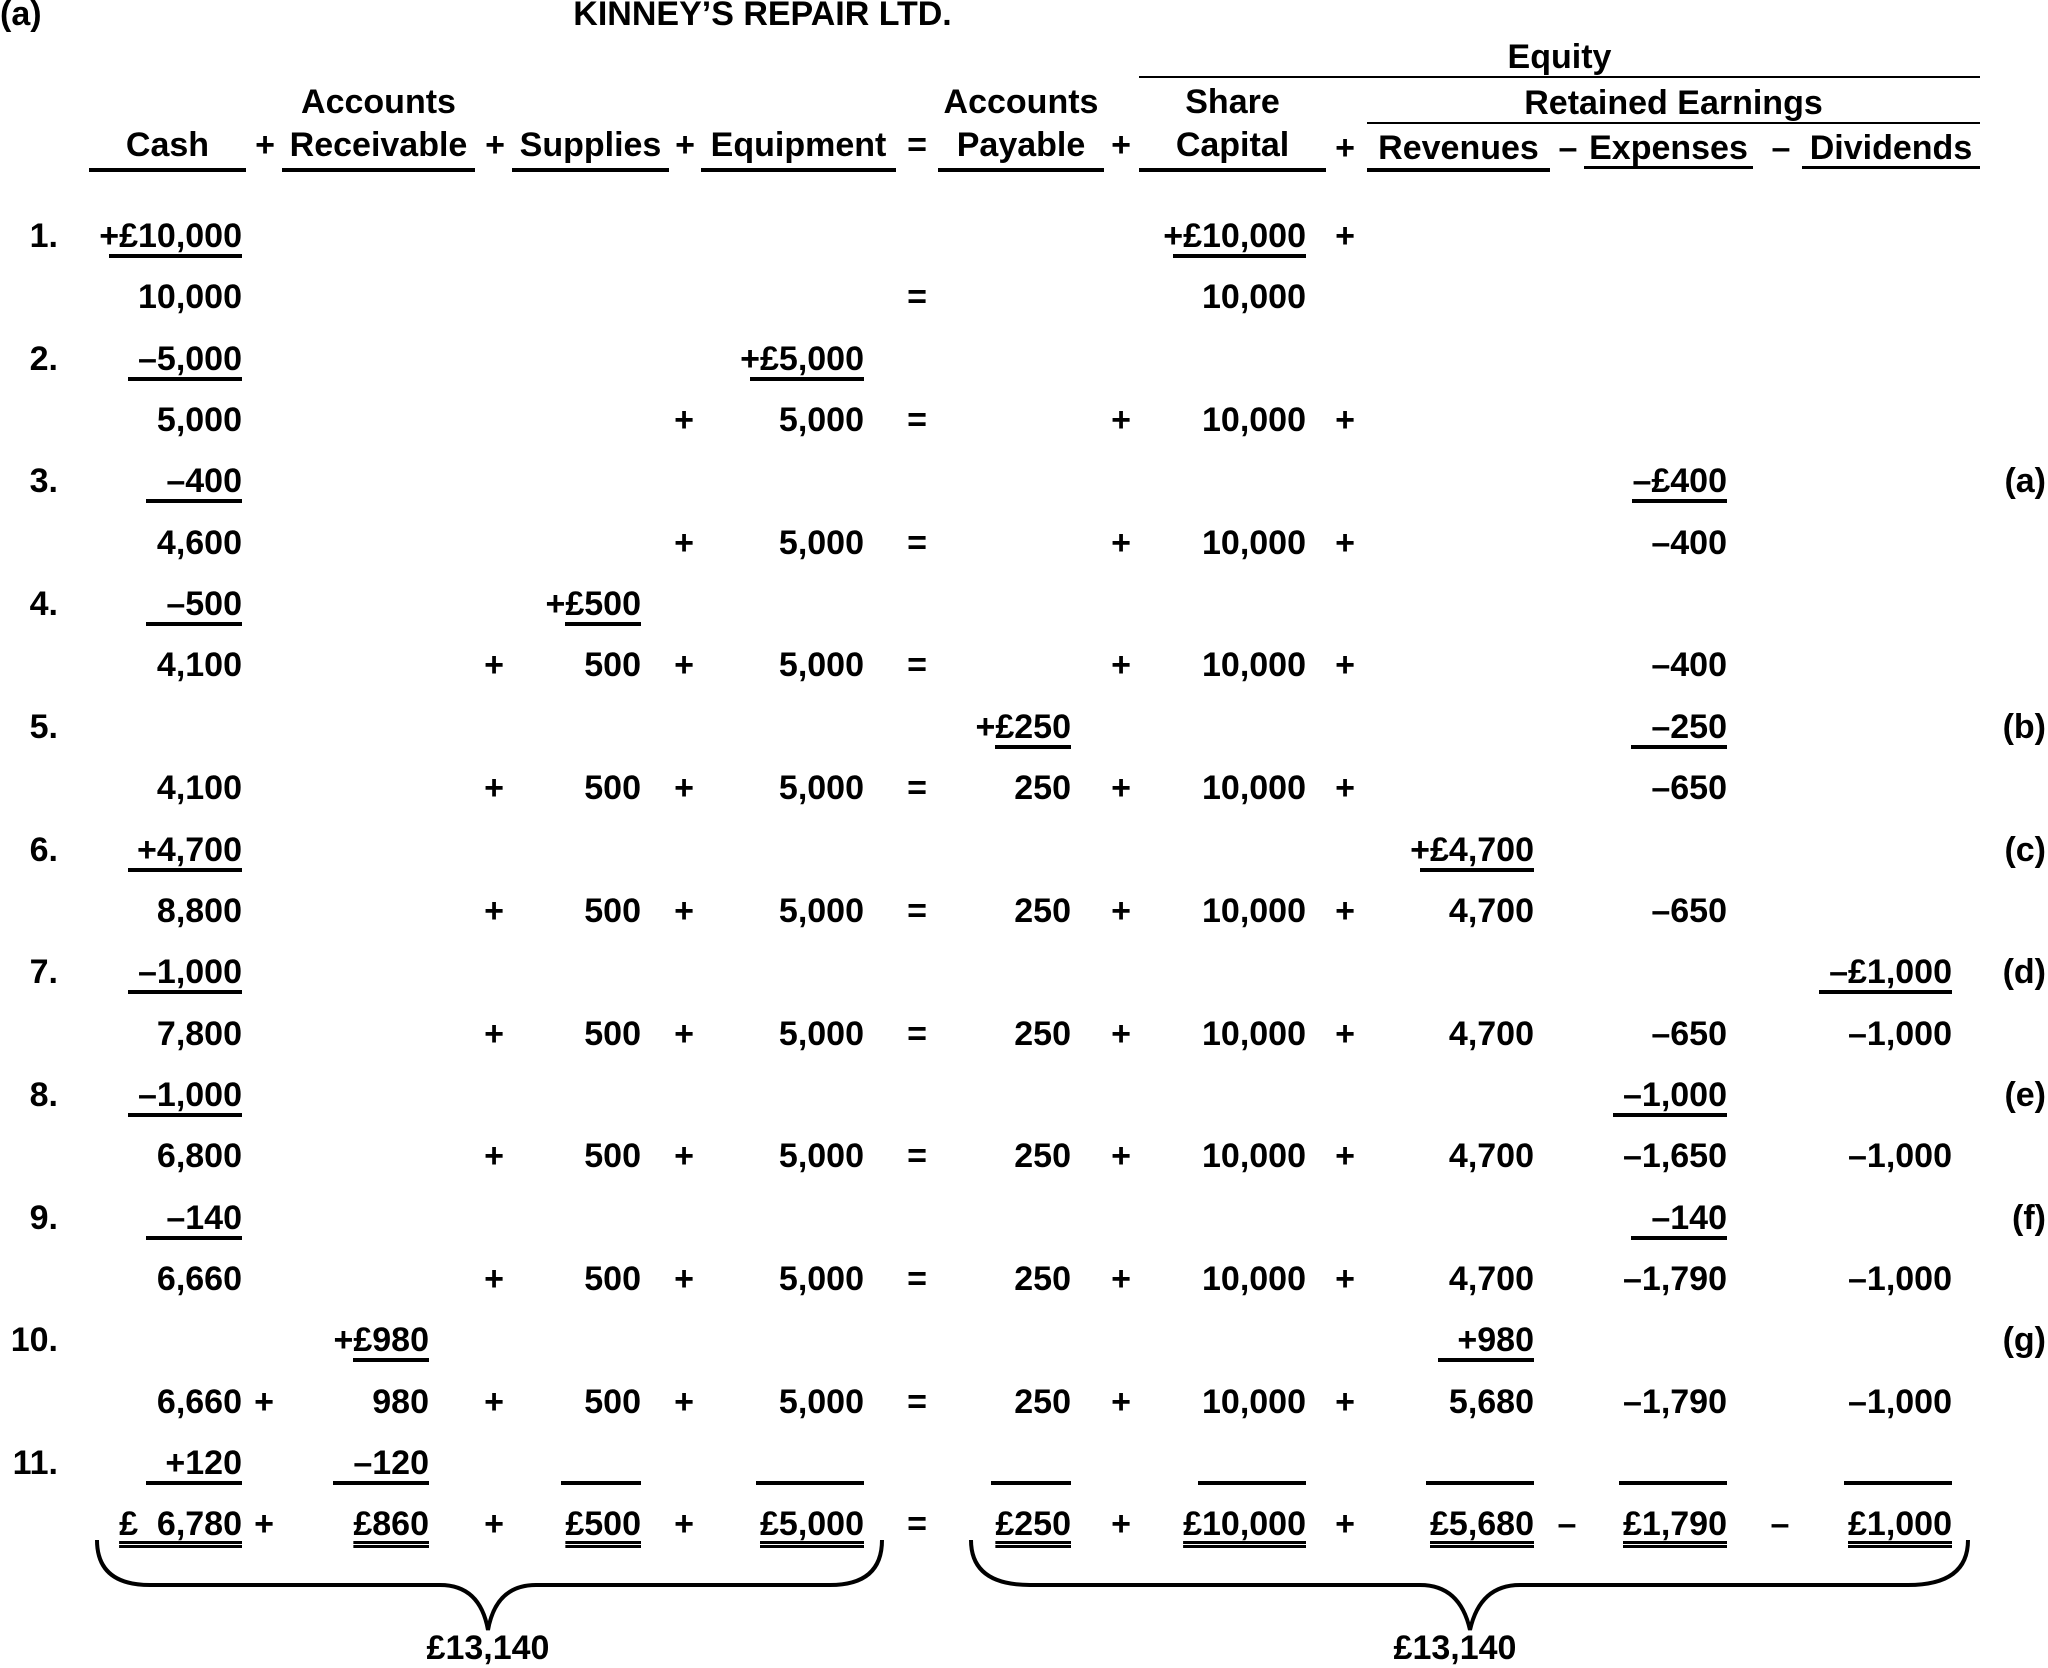 This screenshot has height=1668, width=2048. Describe the element at coordinates (489, 1585) in the screenshot. I see `assets-brace` at that location.